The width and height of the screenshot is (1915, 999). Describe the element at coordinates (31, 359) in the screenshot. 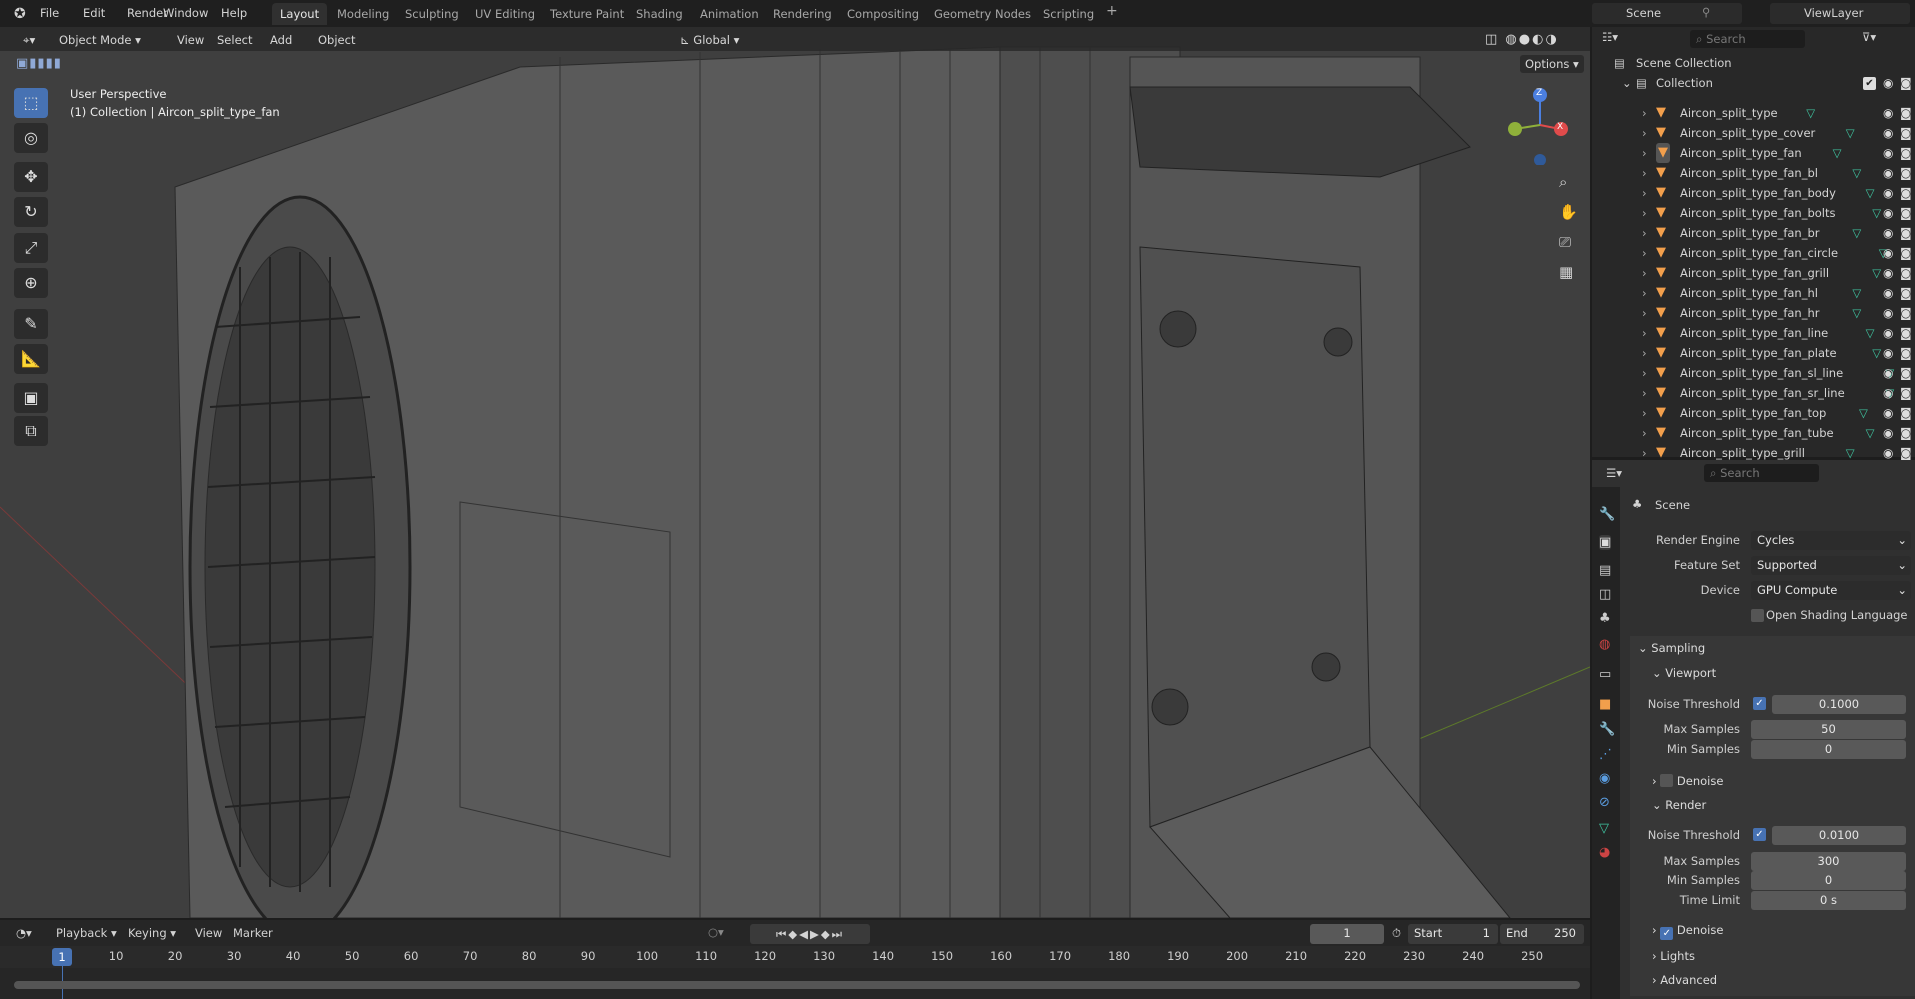

I see `tool-measure-icon: 📐` at that location.